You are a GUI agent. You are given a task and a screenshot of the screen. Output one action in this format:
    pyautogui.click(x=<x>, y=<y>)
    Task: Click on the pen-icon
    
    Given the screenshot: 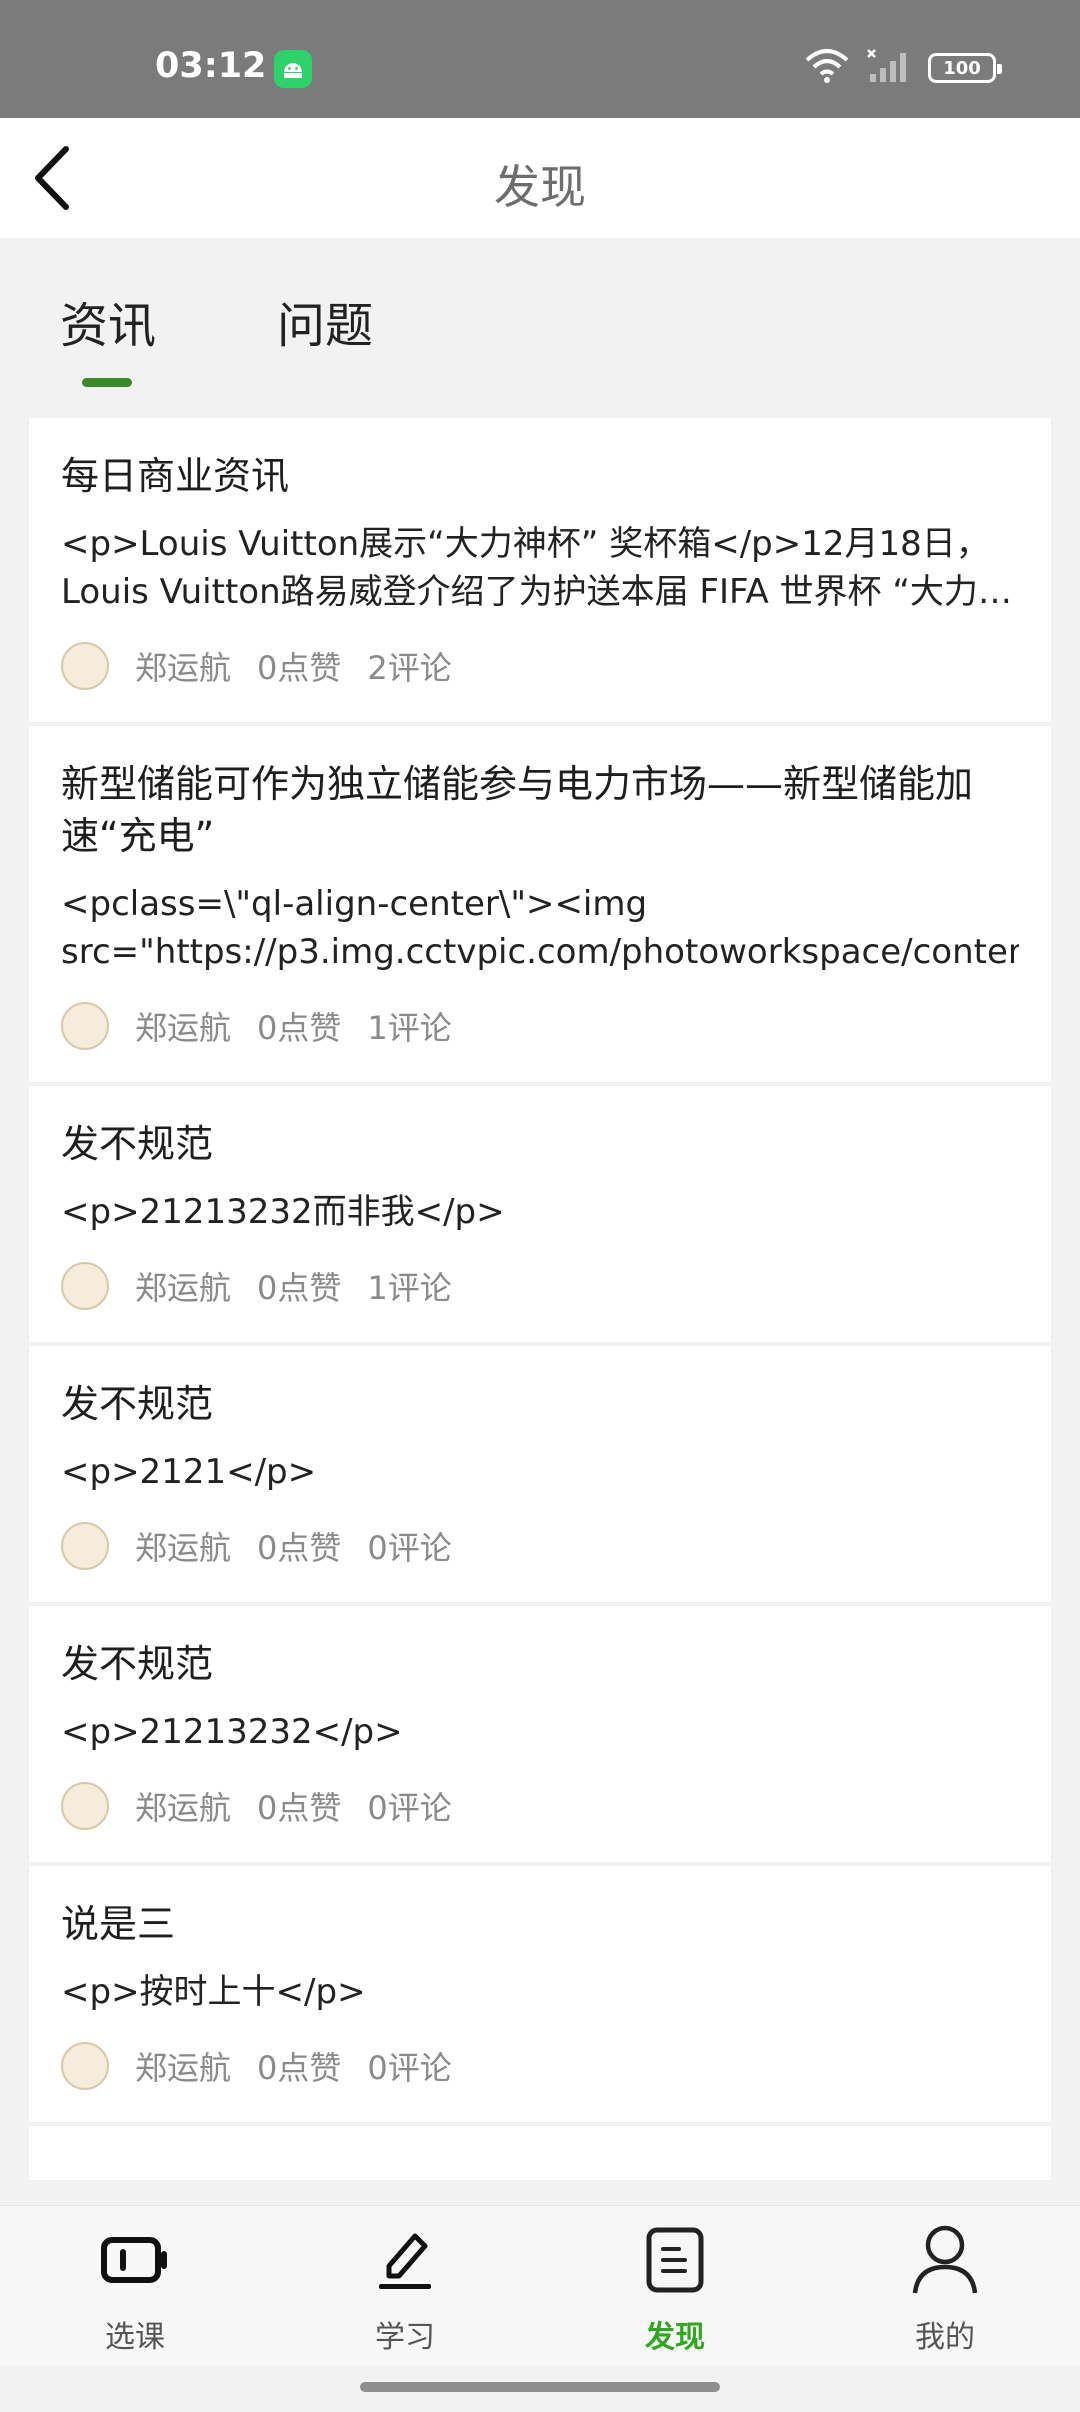 What is the action you would take?
    pyautogui.click(x=405, y=2260)
    